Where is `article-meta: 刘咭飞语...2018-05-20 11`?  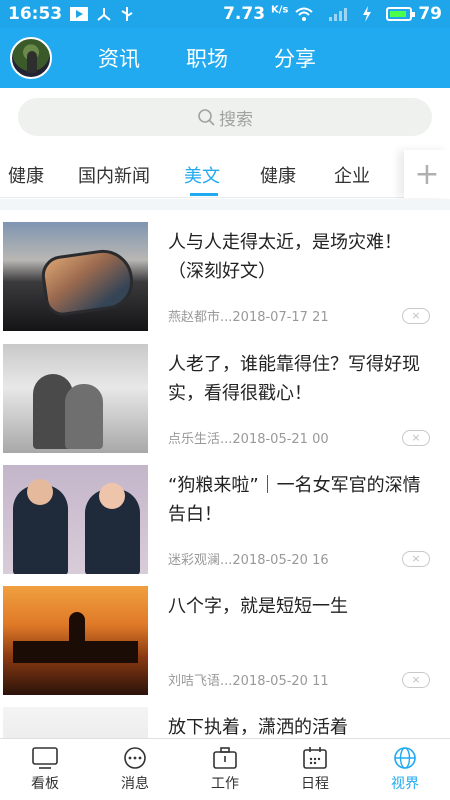 article-meta: 刘咭飞语...2018-05-20 11 is located at coordinates (248, 681).